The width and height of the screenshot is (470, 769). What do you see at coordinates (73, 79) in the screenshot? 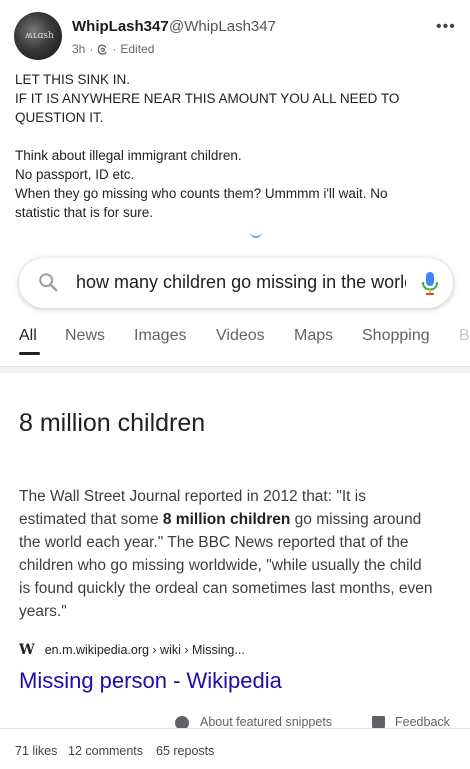
I see `post-line: LET THIS SINK IN.` at bounding box center [73, 79].